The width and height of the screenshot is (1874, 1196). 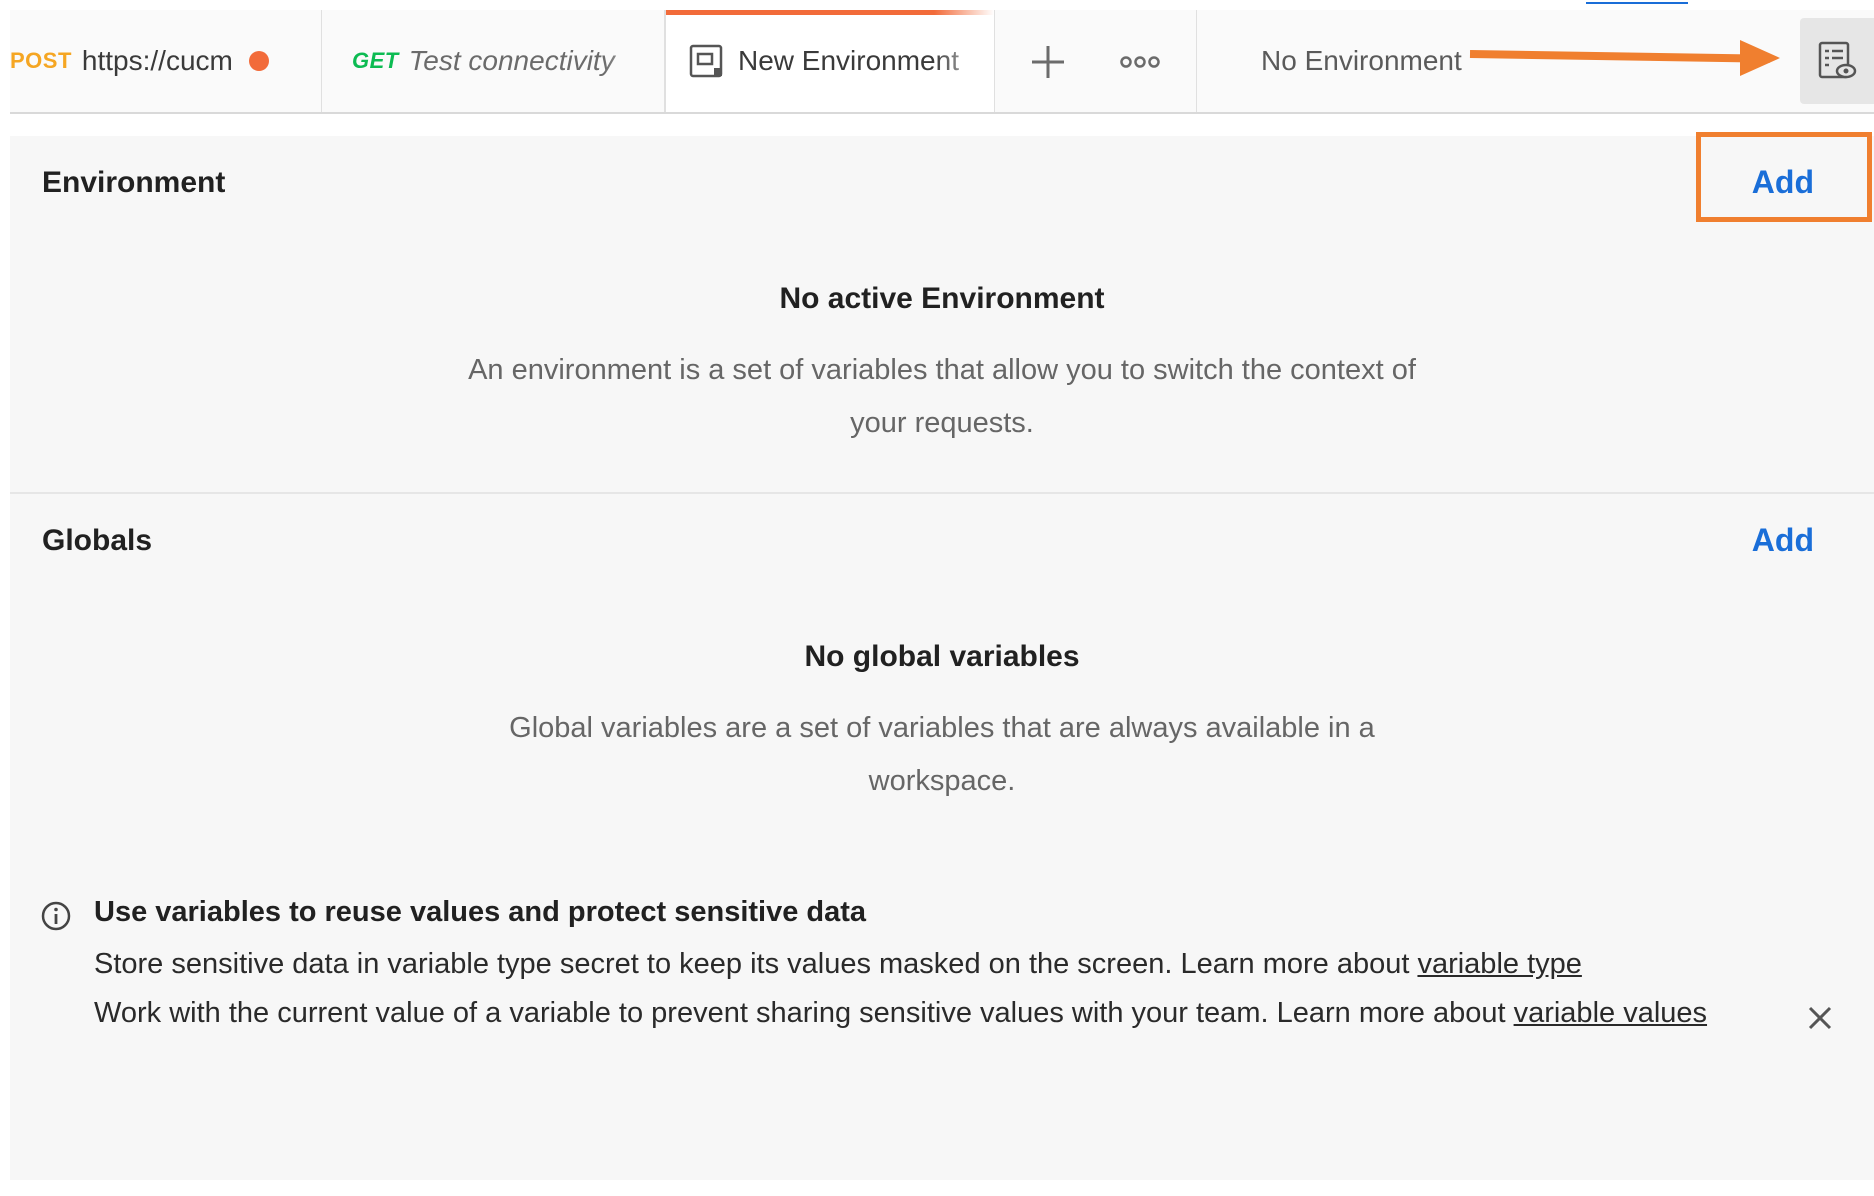 I want to click on ellipsis-icon, so click(x=1140, y=62).